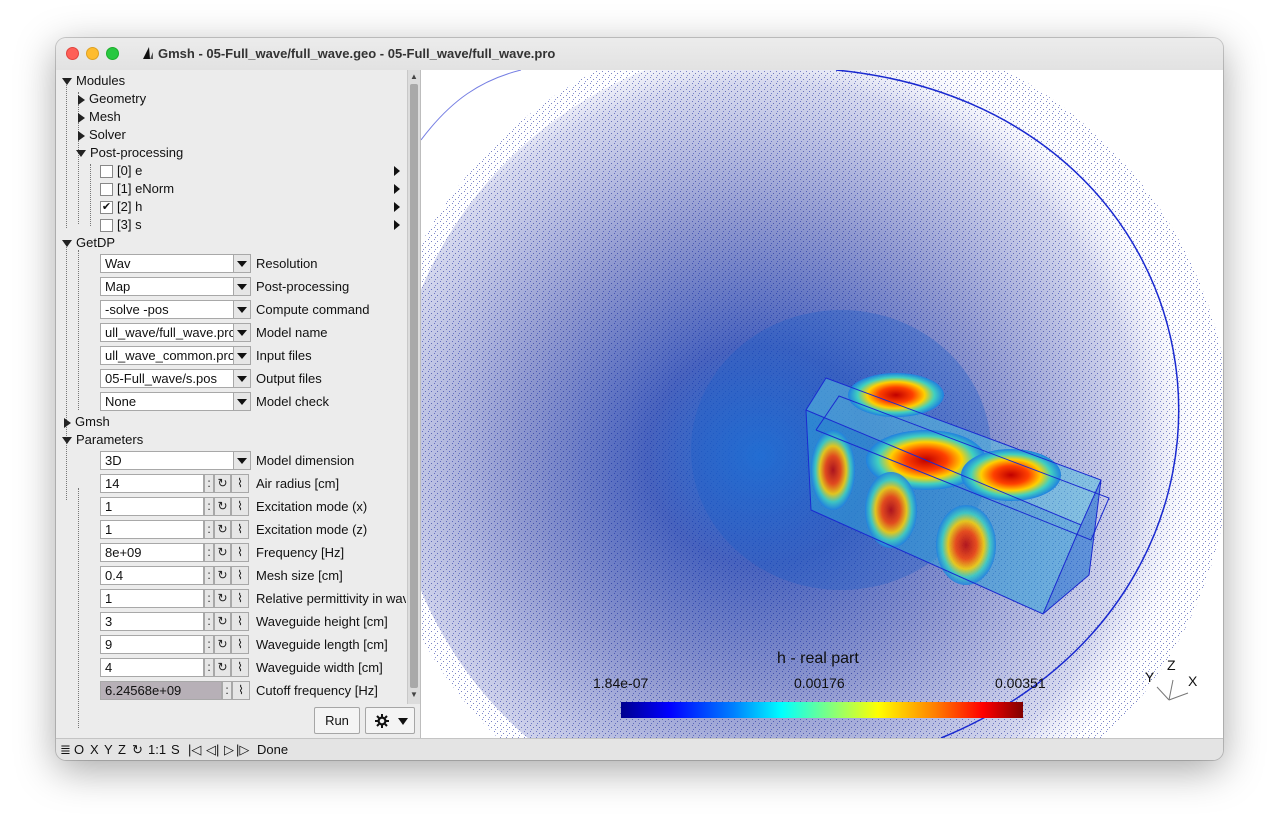 Image resolution: width=1279 pixels, height=835 pixels. What do you see at coordinates (414, 695) in the screenshot?
I see `scroll-down-arrow-icon: ▼` at bounding box center [414, 695].